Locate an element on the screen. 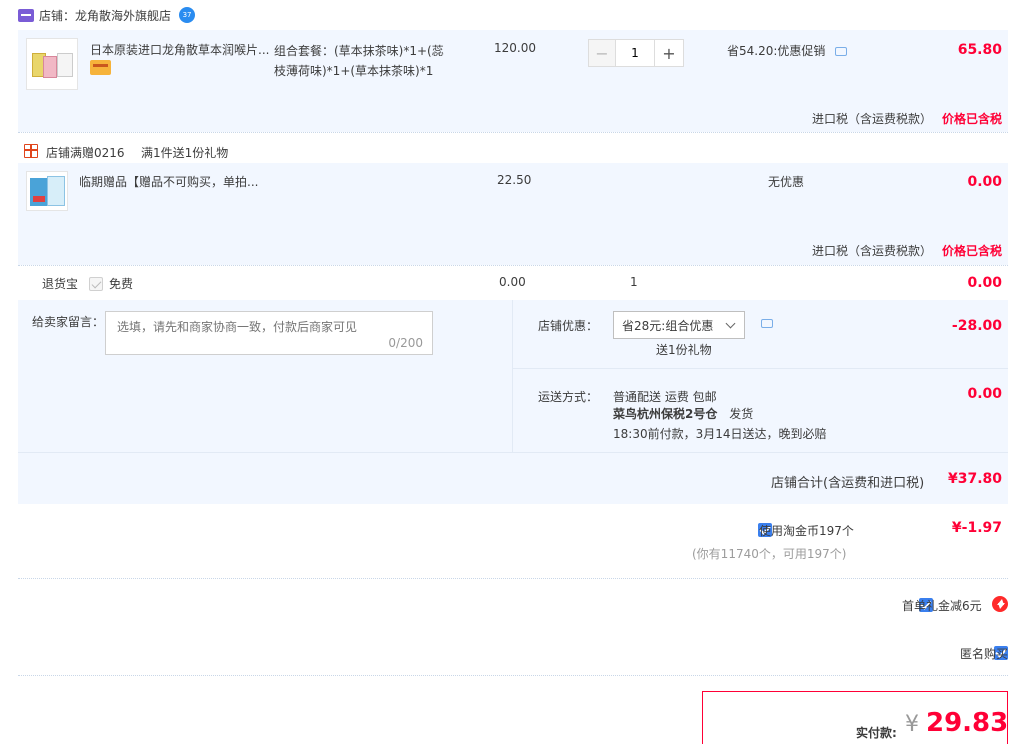 This screenshot has height=744, width=1023. gift-promo: 无优惠 is located at coordinates (786, 182).